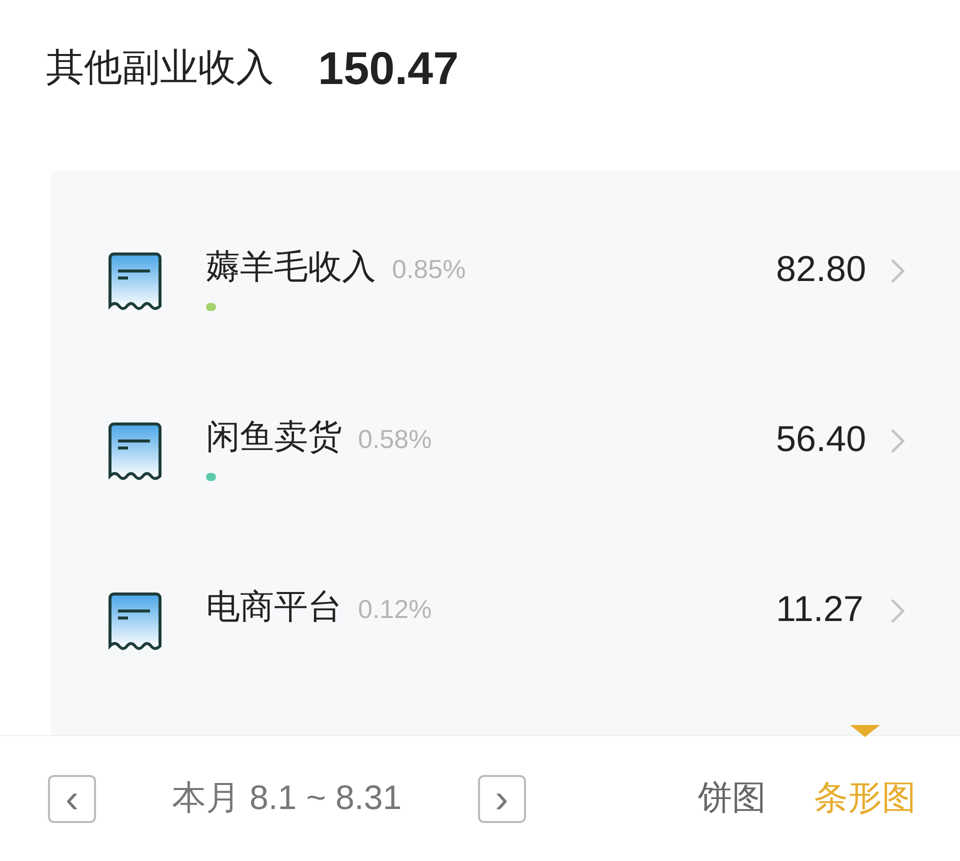  I want to click on percent-label: 0.85%, so click(429, 269).